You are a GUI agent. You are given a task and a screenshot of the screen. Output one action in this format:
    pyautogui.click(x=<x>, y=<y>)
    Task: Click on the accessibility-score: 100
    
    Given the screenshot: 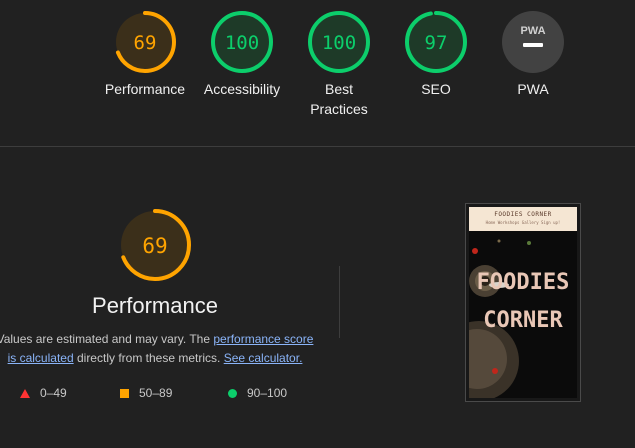 What is the action you would take?
    pyautogui.click(x=242, y=43)
    